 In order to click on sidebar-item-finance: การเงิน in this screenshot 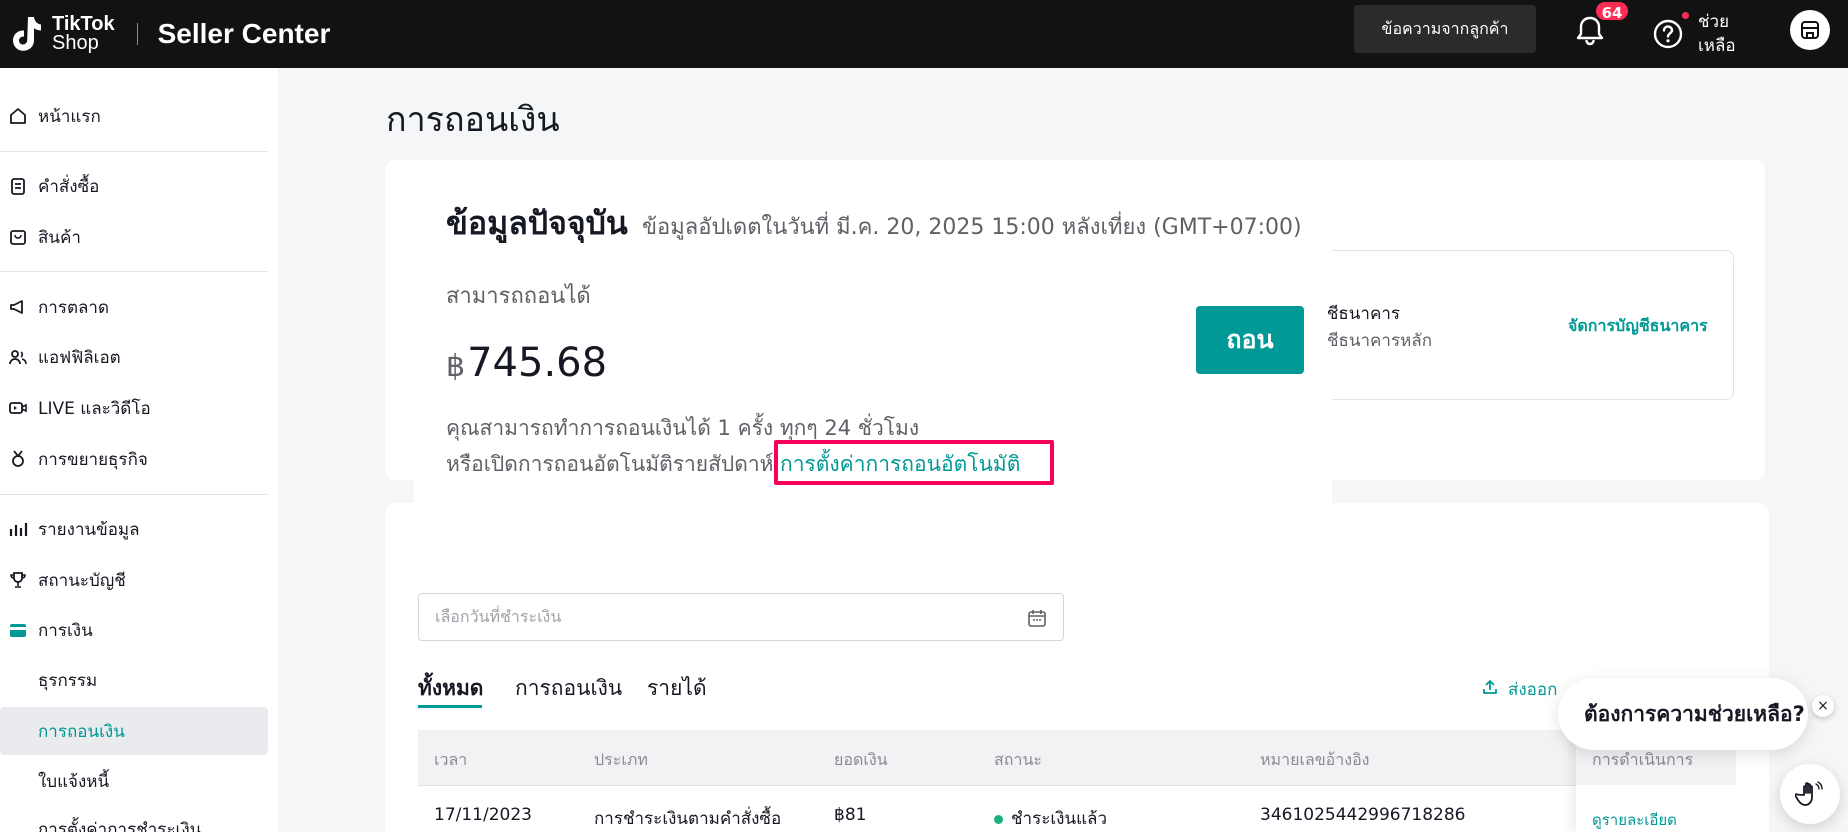, I will do `click(135, 630)`.